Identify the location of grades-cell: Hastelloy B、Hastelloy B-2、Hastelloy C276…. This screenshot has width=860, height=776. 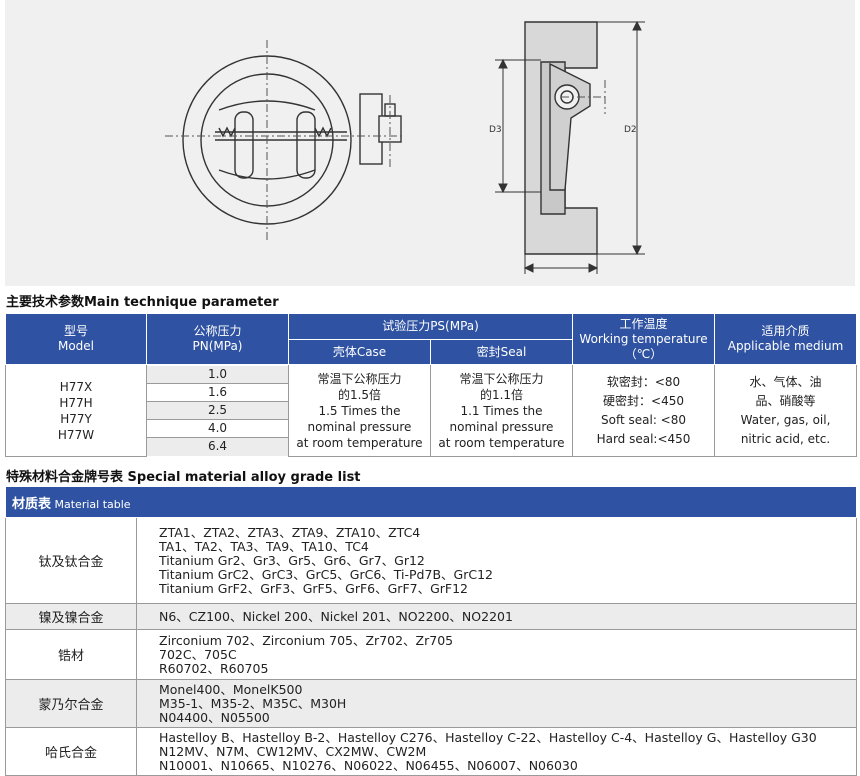
(496, 751).